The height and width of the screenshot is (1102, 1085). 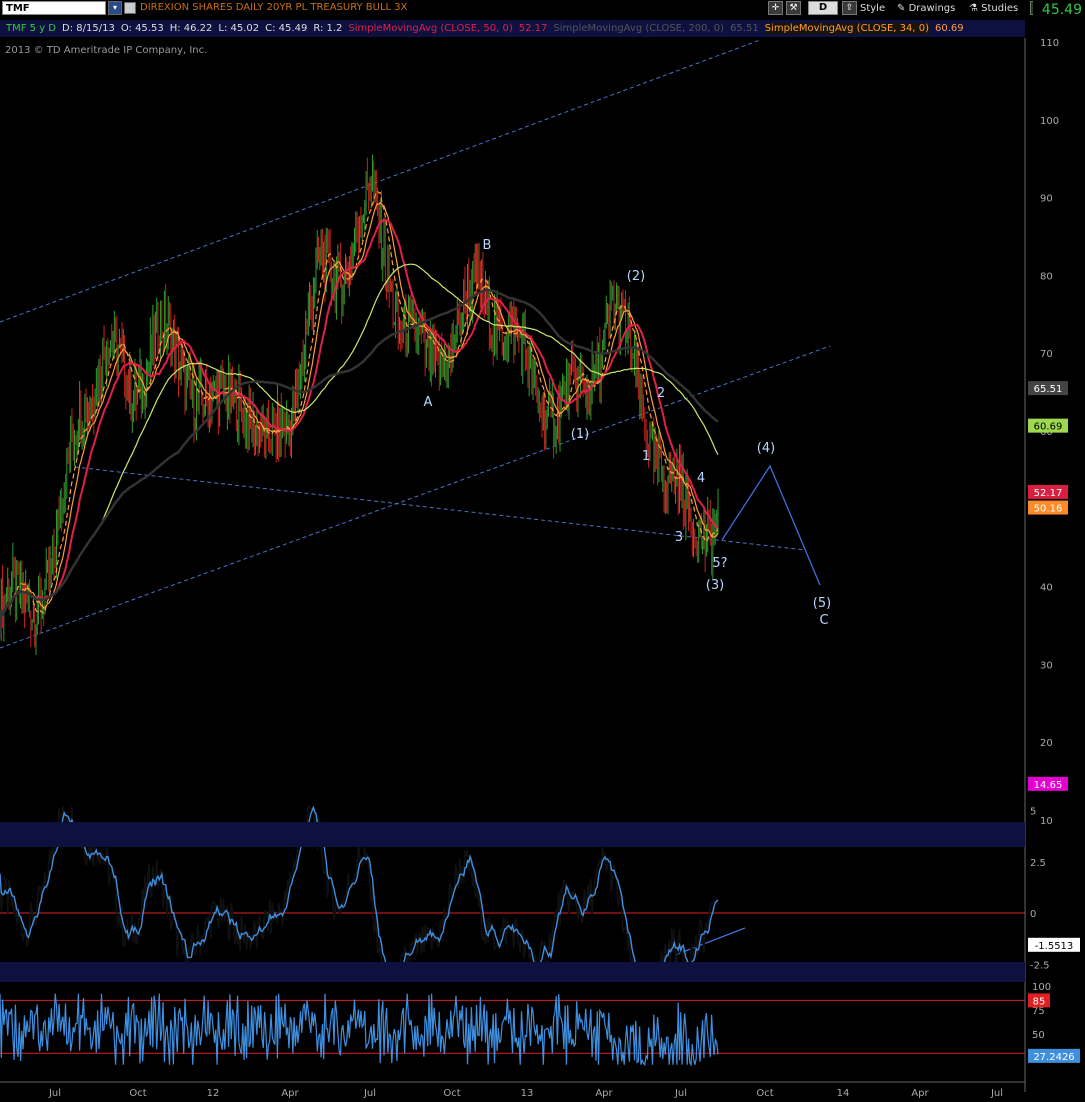 I want to click on price-badge-label: 60.69, so click(x=1048, y=427).